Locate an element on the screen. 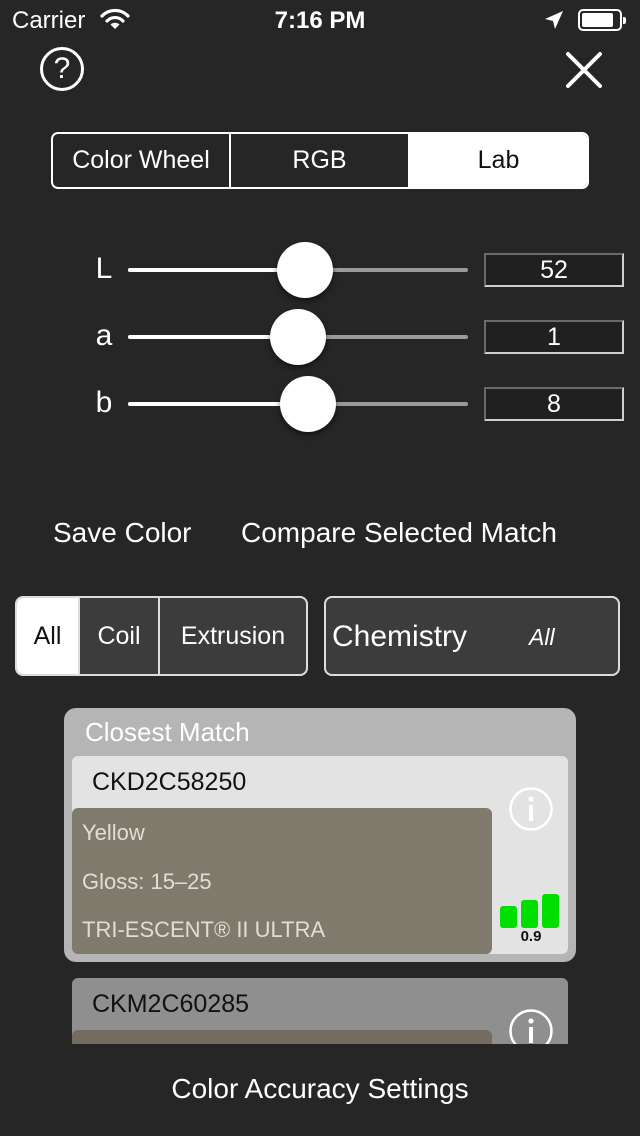 The image size is (640, 1136). tab-label: Color Wheel is located at coordinates (141, 160).